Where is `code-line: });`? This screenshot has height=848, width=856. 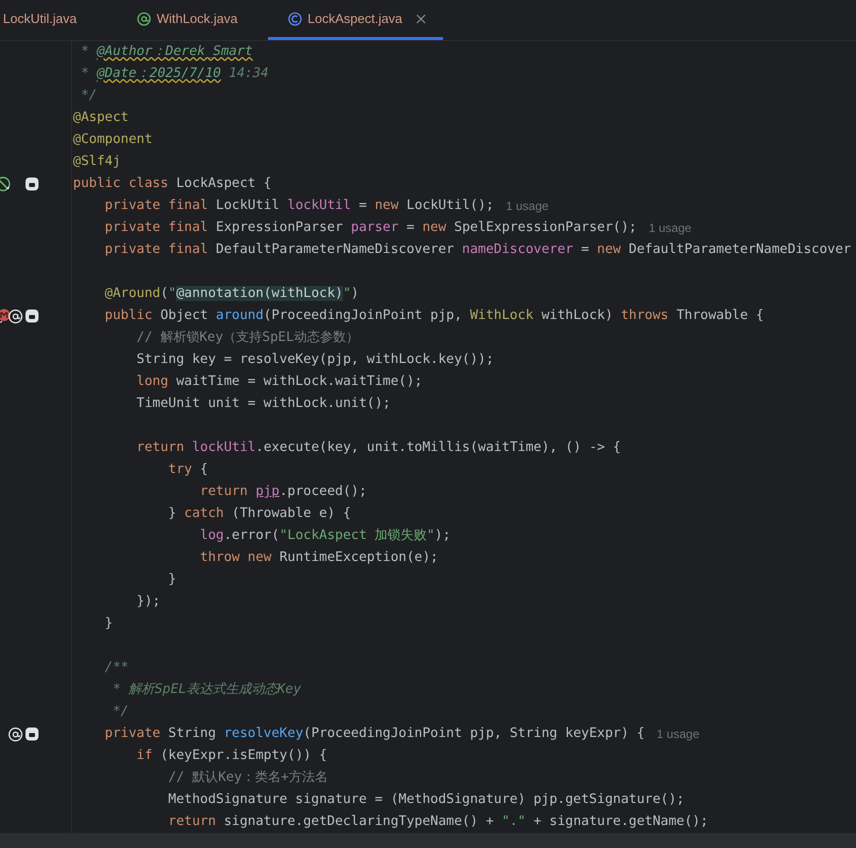 code-line: }); is located at coordinates (148, 602).